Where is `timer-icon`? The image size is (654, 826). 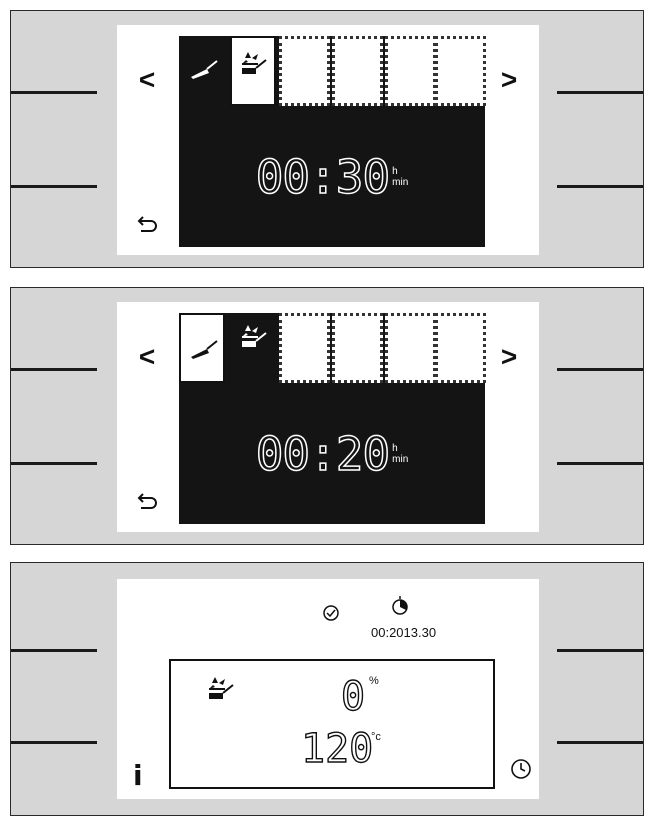
timer-icon is located at coordinates (331, 613).